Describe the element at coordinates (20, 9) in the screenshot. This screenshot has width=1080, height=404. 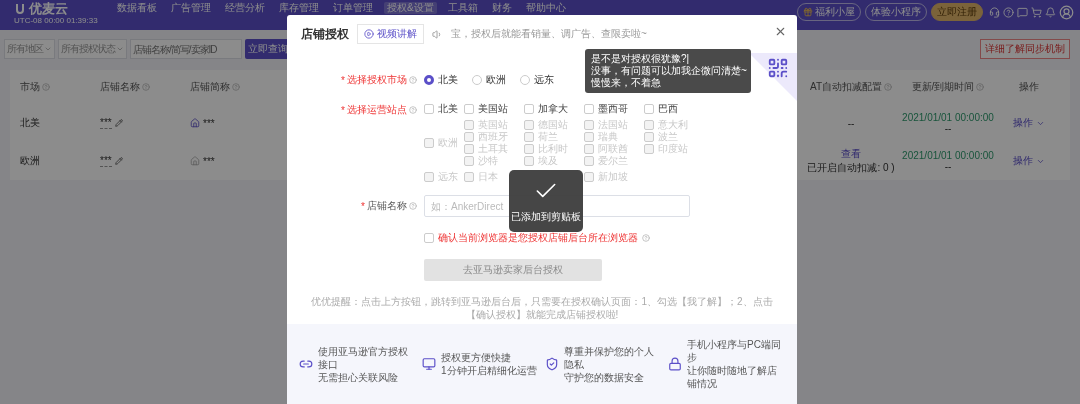
I see `logo-icon` at that location.